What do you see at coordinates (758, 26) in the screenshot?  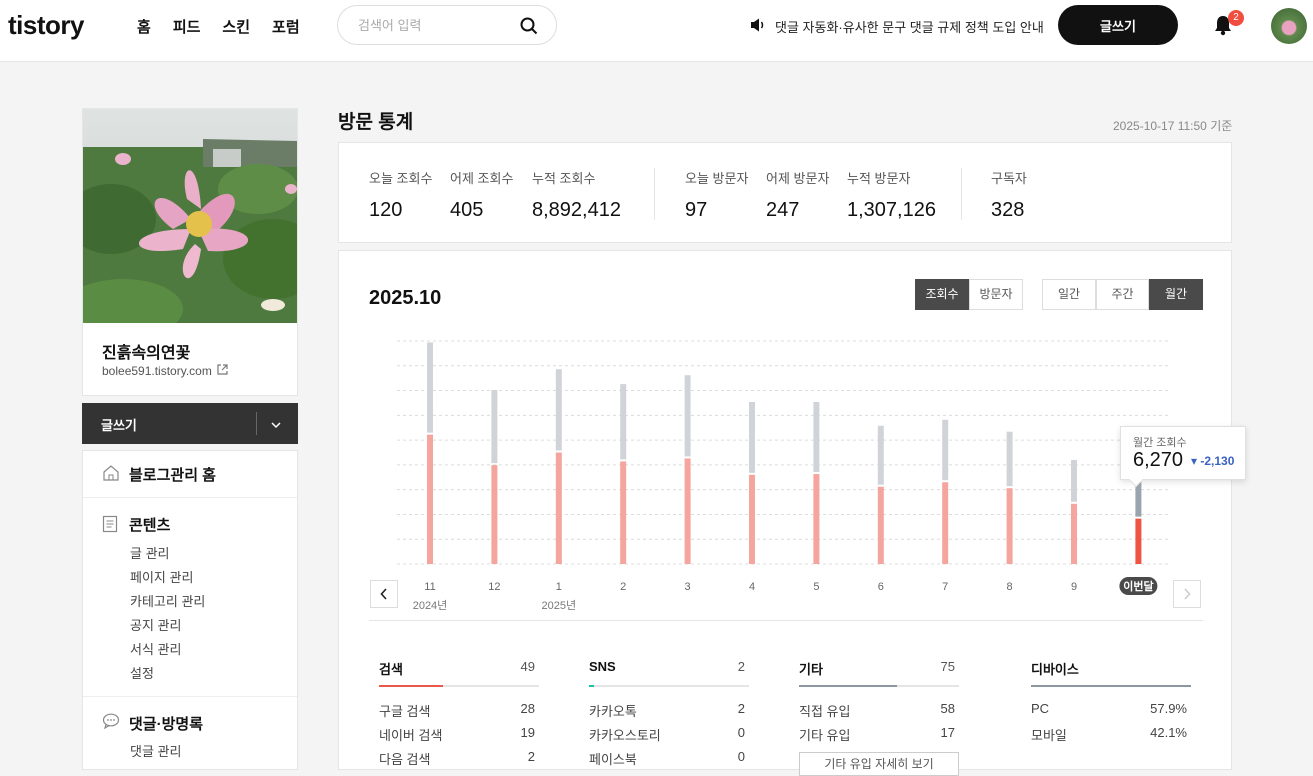 I see `speaker-icon` at bounding box center [758, 26].